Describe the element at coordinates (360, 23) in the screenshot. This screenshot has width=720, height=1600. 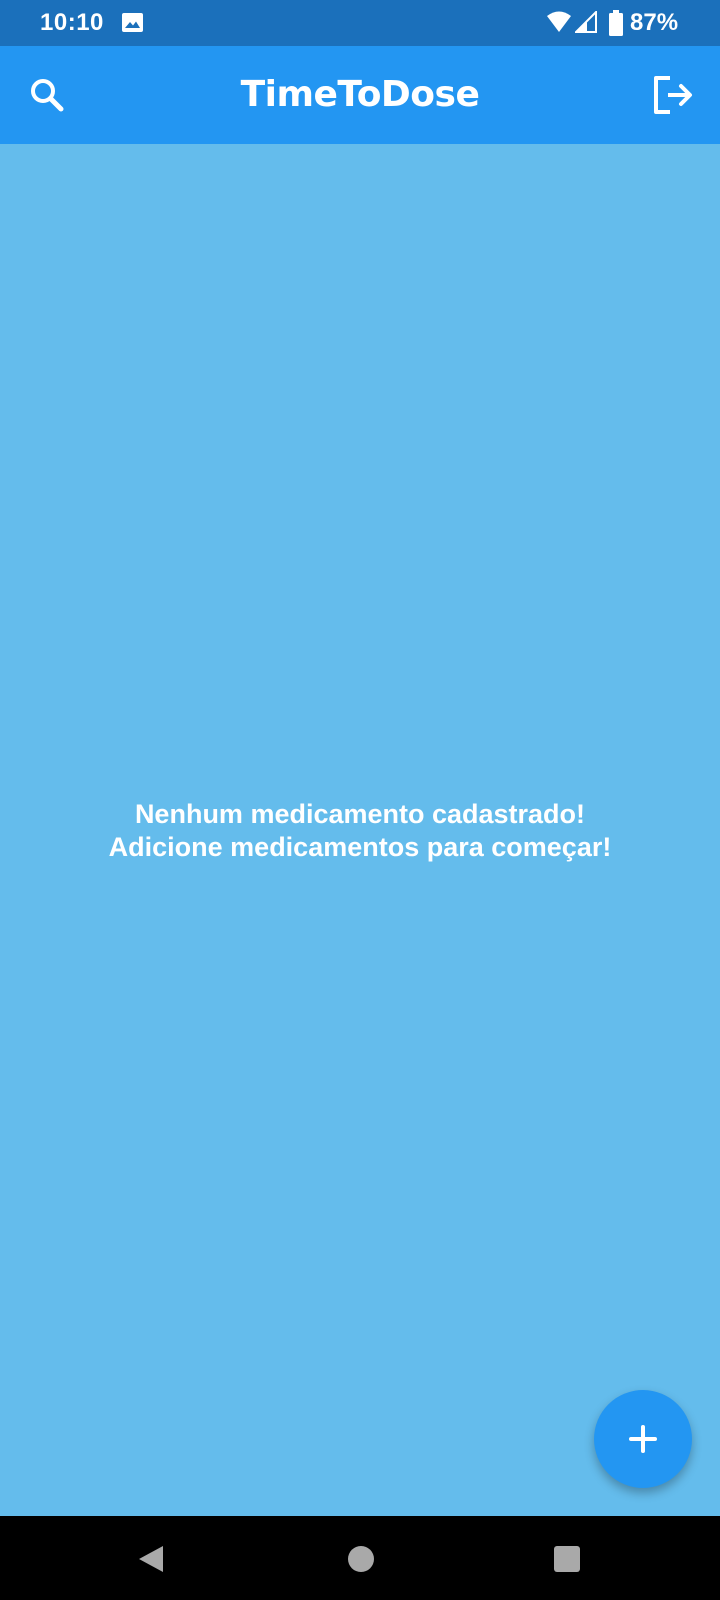
I see `status-bar: 10:10 87%` at that location.